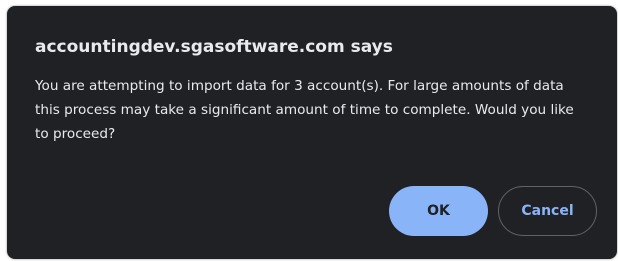 The image size is (618, 261). I want to click on ok-button: OK, so click(438, 211).